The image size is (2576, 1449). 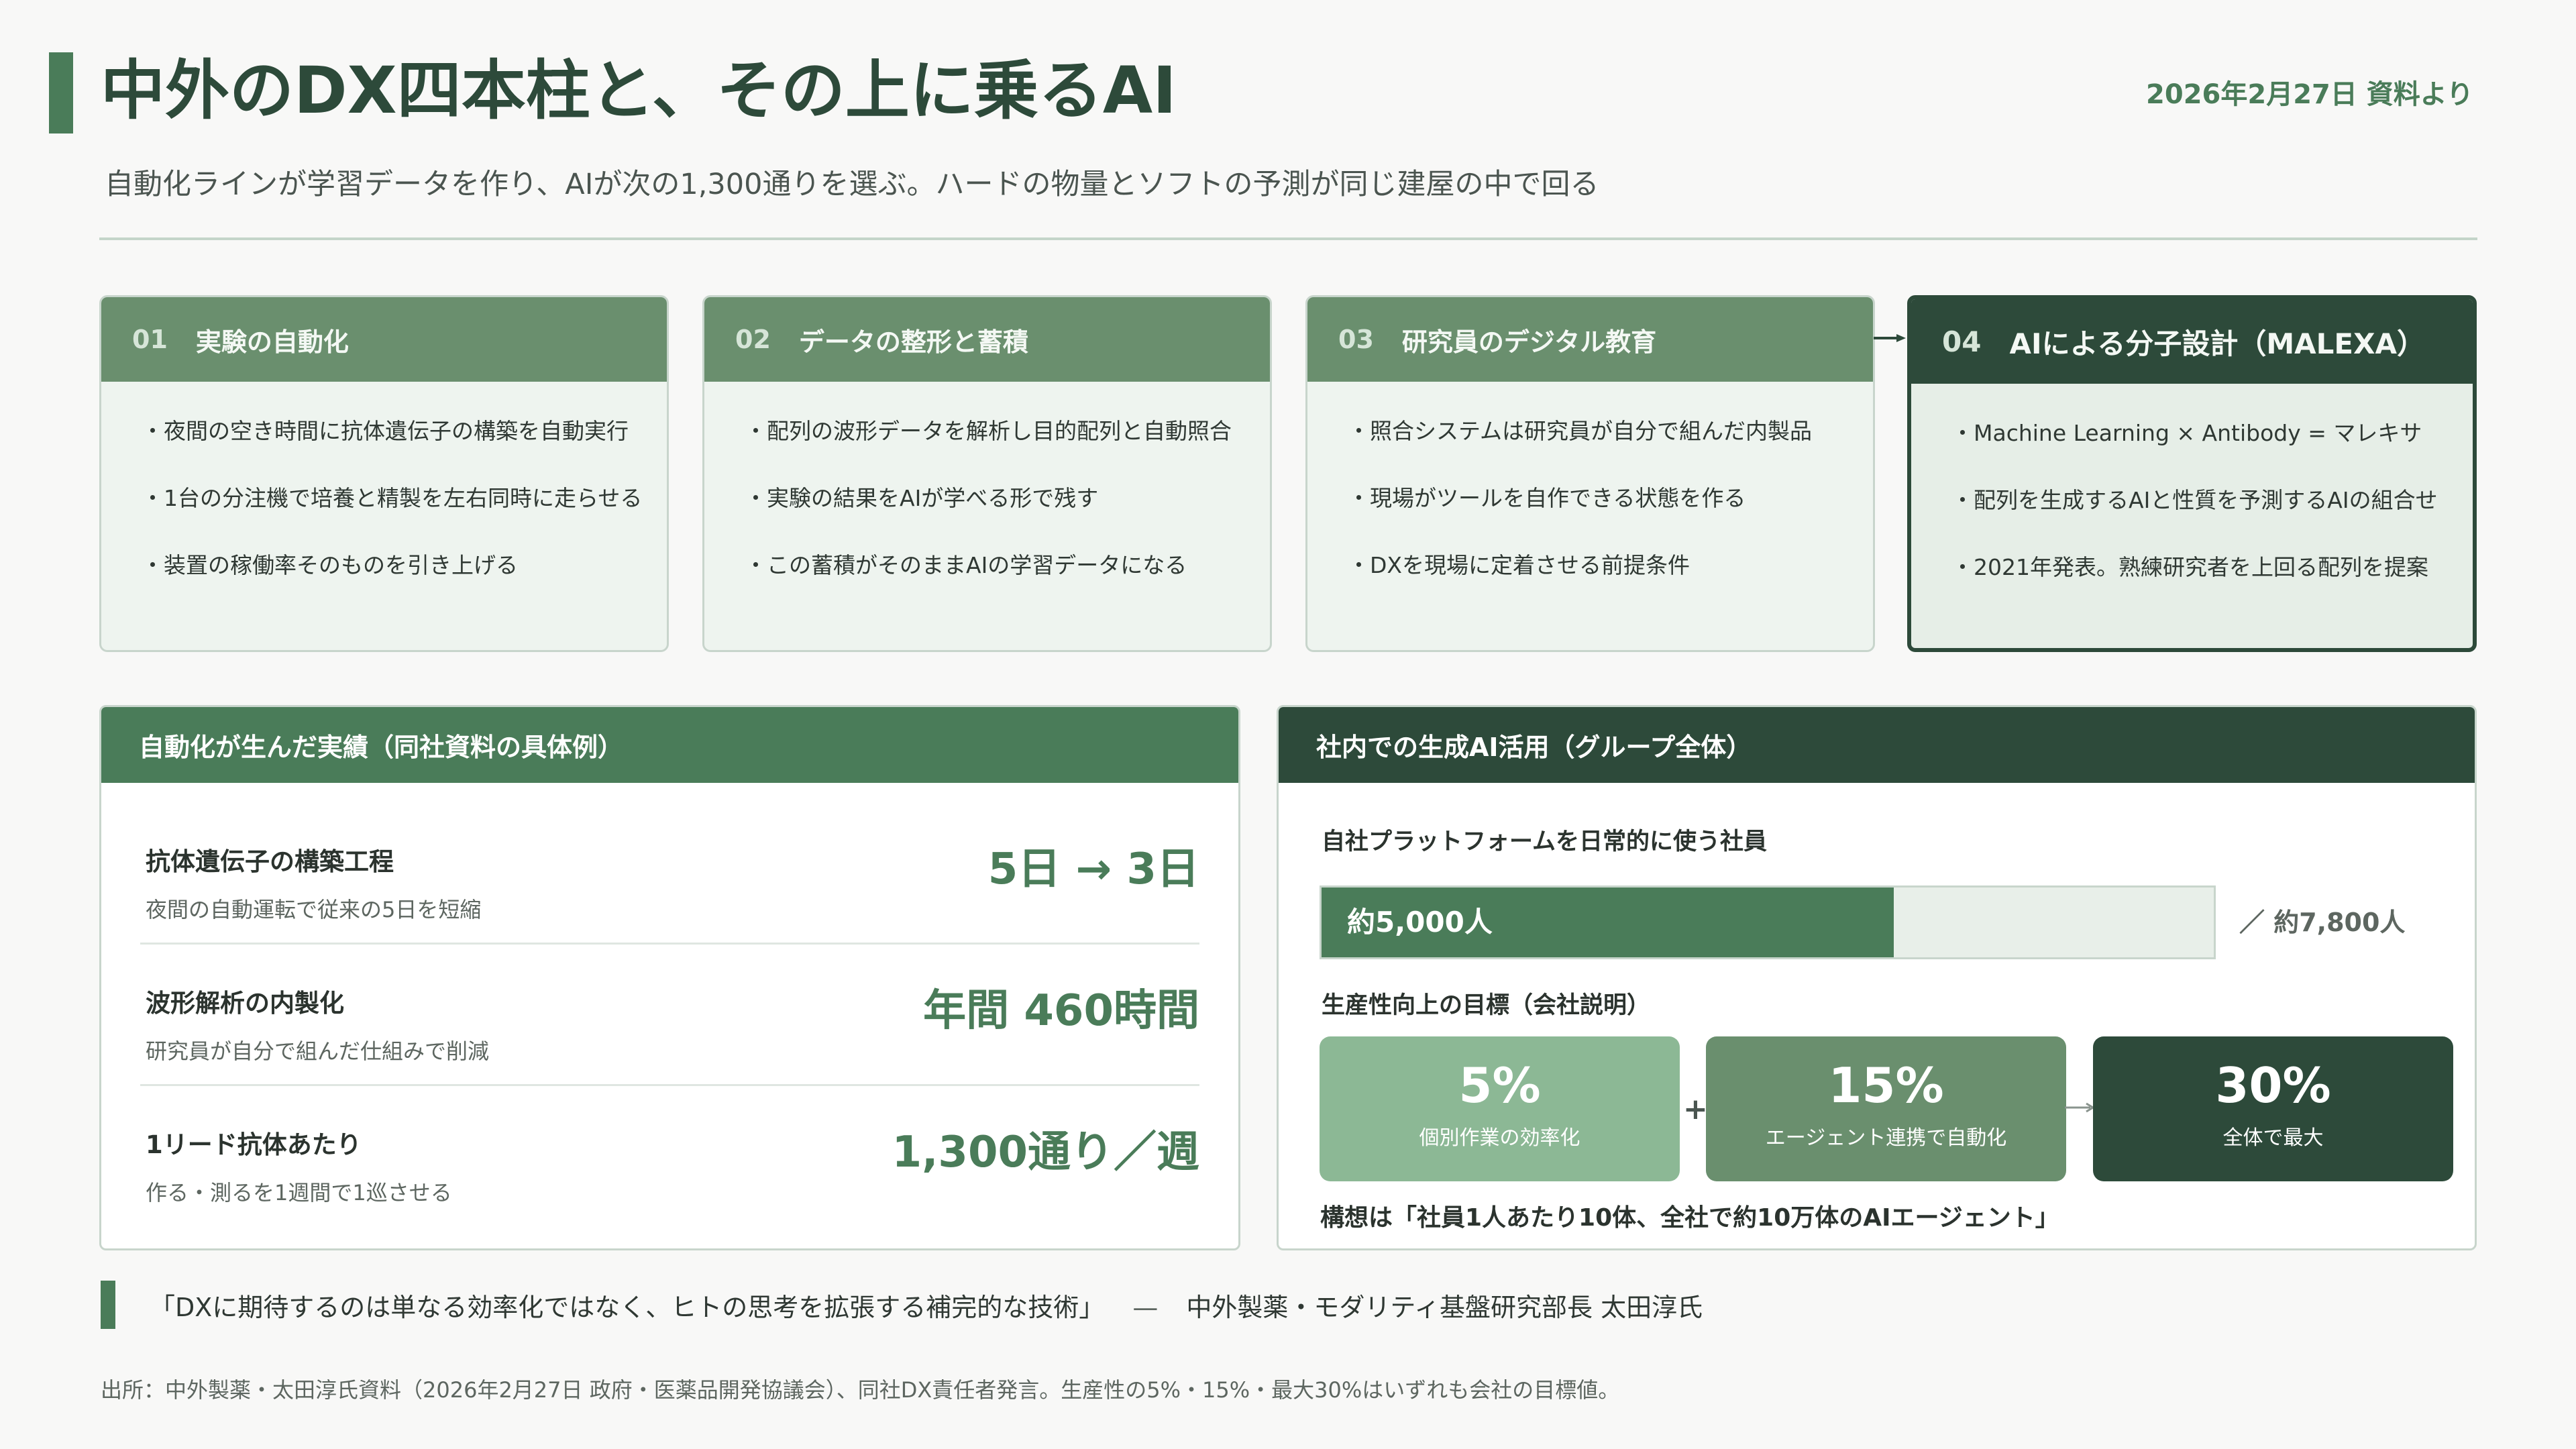 I want to click on achievement-label: 波形解析の内製化, so click(x=245, y=1003).